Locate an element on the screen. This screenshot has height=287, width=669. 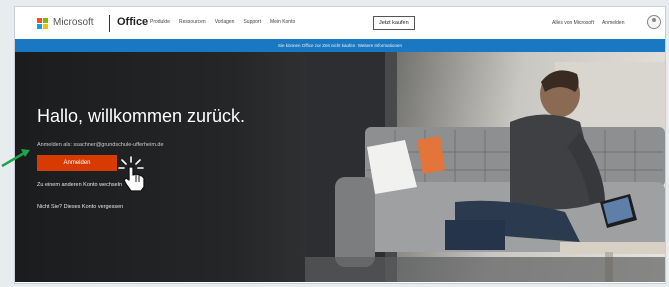
forget-account-link: Nicht Sie? Dieses Konto vergessen is located at coordinates (80, 207).